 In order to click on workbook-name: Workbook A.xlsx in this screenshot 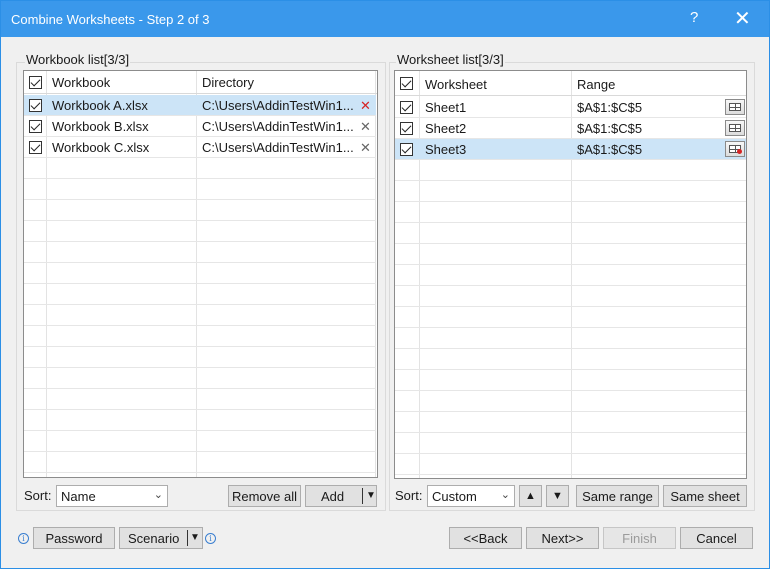, I will do `click(100, 105)`.